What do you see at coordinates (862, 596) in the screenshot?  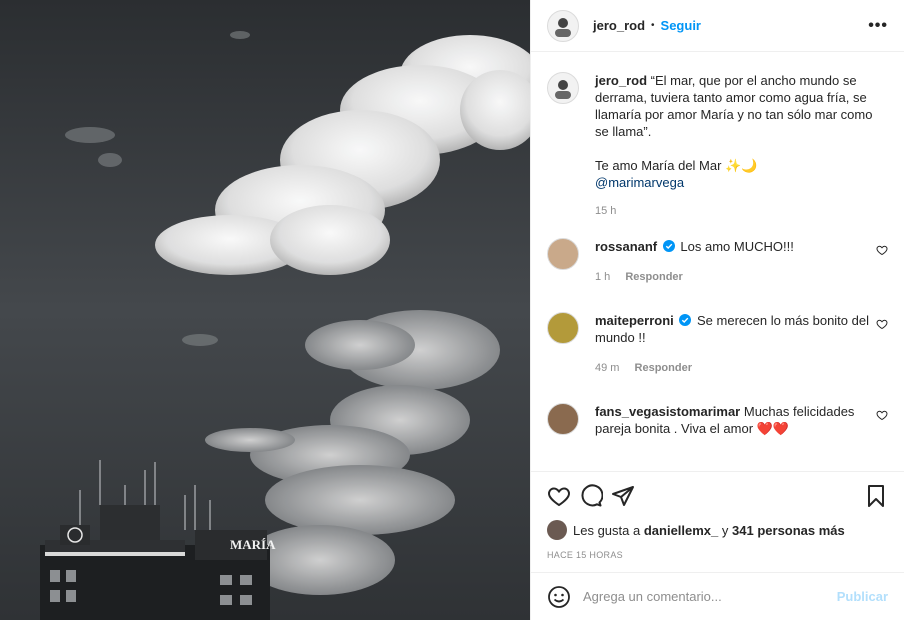 I see `publish-button: Publicar` at bounding box center [862, 596].